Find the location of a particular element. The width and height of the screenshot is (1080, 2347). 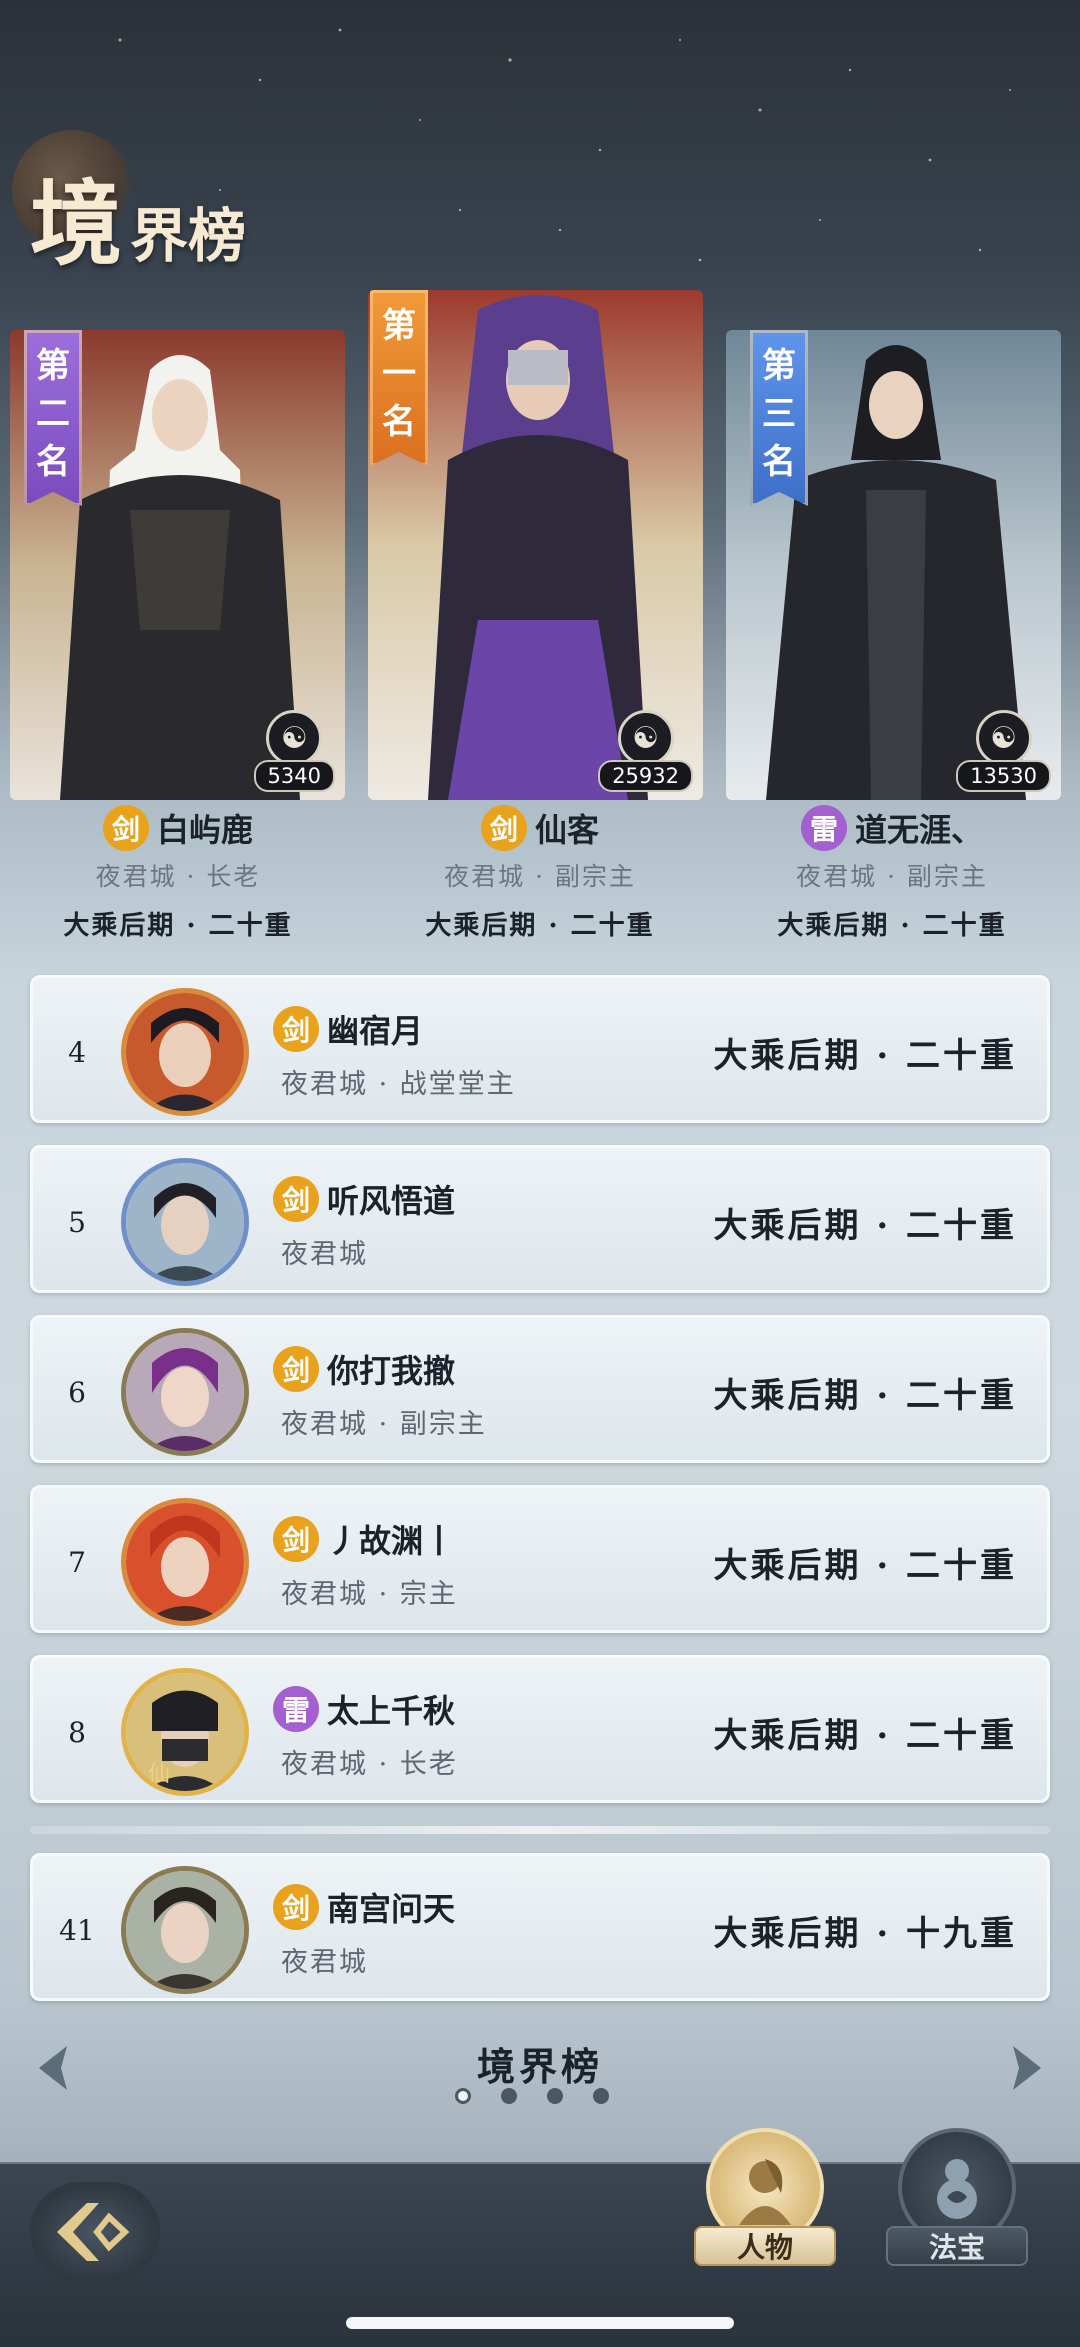

banner-char: 二 is located at coordinates (53, 414).